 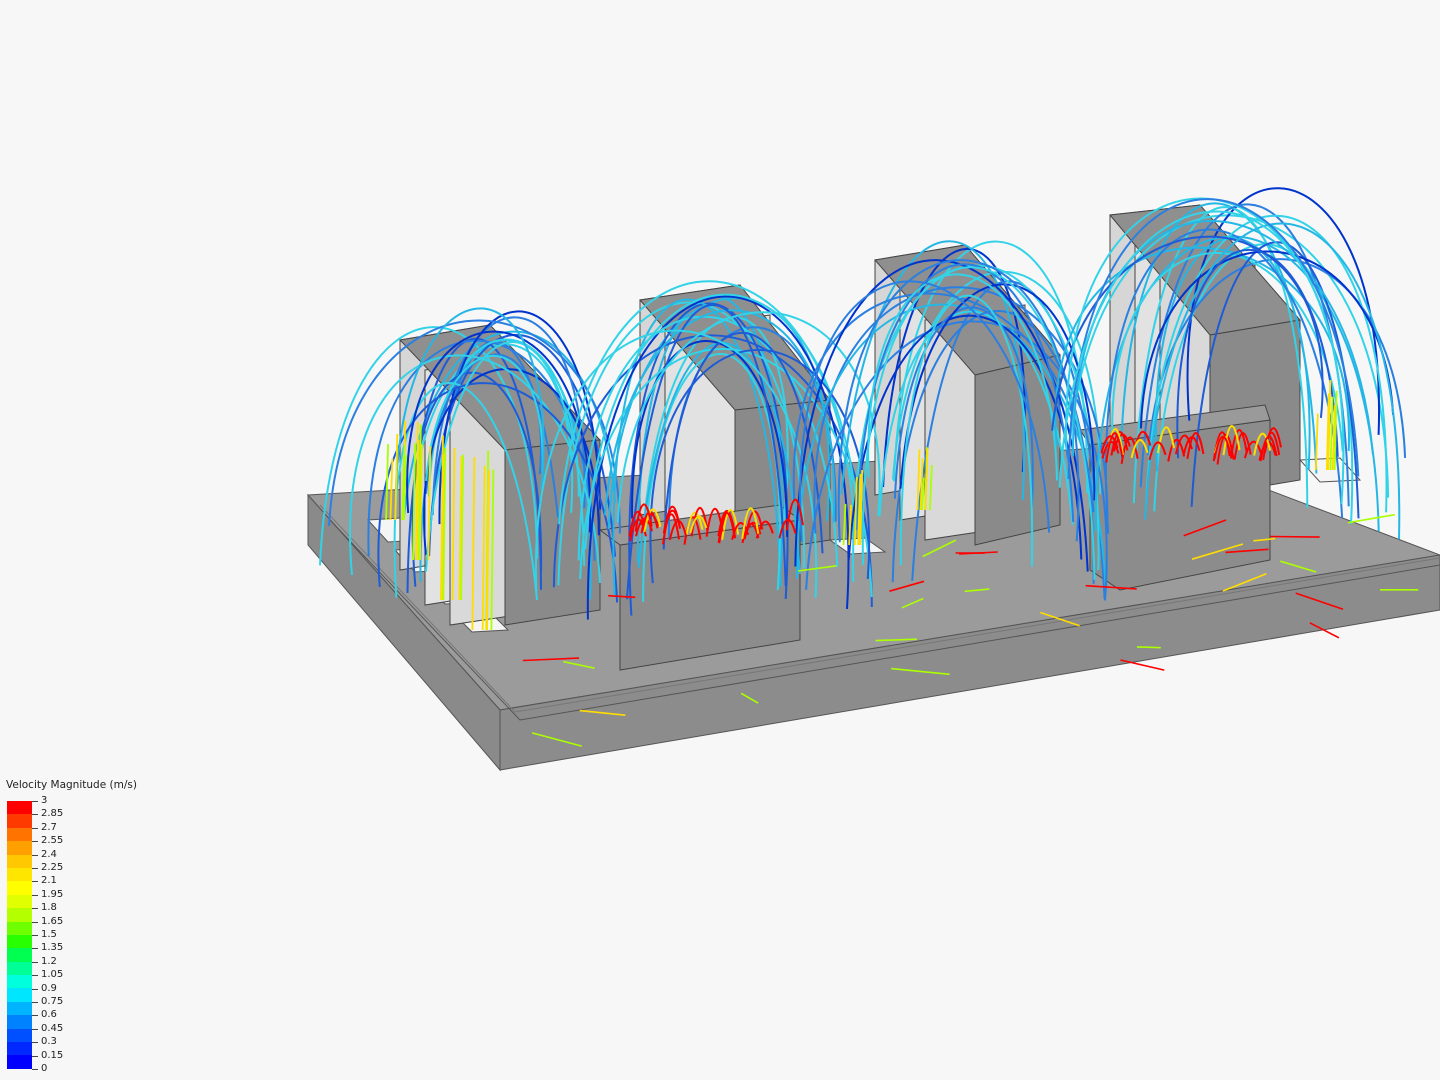 What do you see at coordinates (52, 841) in the screenshot?
I see `legend-tick-label: 2.55` at bounding box center [52, 841].